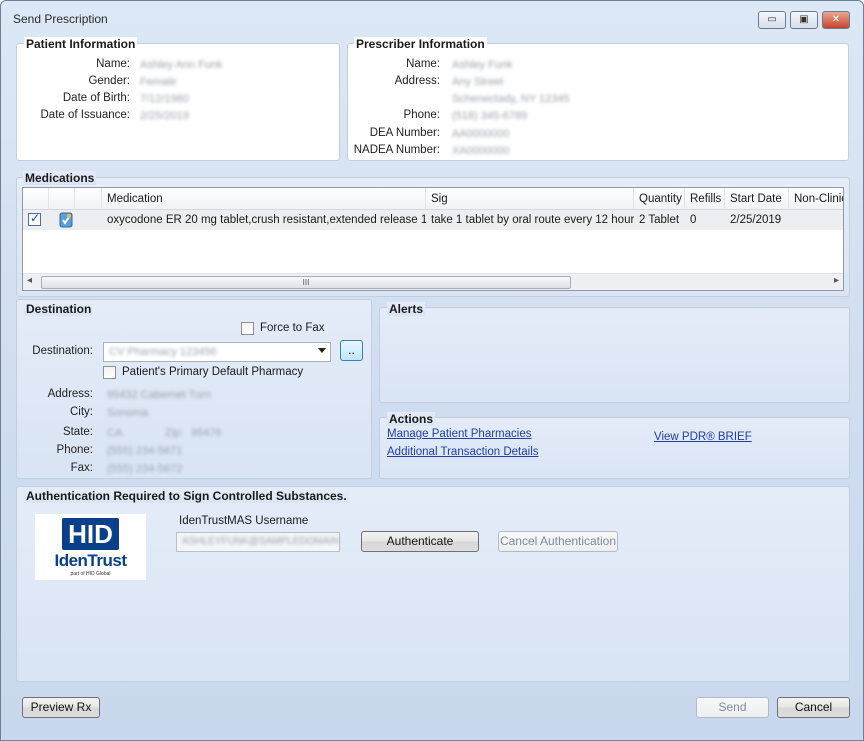 The image size is (864, 741). Describe the element at coordinates (558, 541) in the screenshot. I see `cancel-authentication-button: Cancel Authentication` at that location.